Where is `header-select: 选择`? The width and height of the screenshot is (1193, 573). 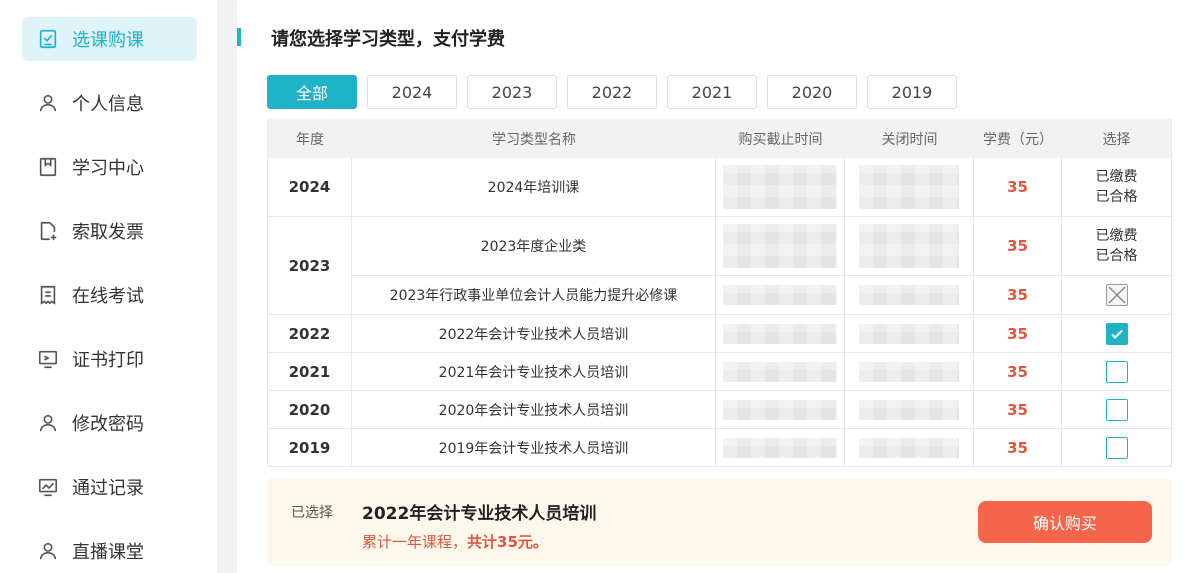
header-select: 选择 is located at coordinates (1116, 139).